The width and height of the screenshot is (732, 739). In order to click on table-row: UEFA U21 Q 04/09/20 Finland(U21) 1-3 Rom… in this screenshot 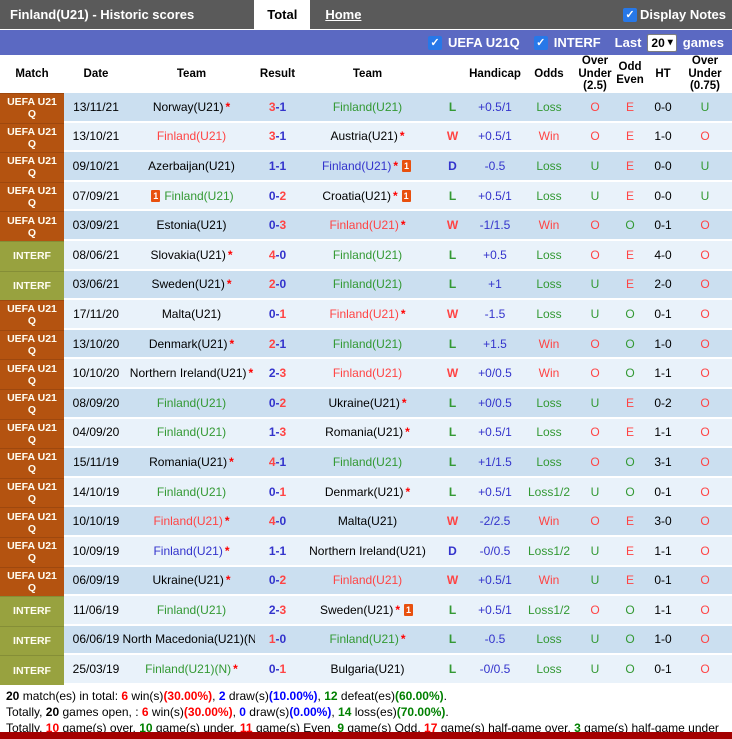, I will do `click(366, 433)`.